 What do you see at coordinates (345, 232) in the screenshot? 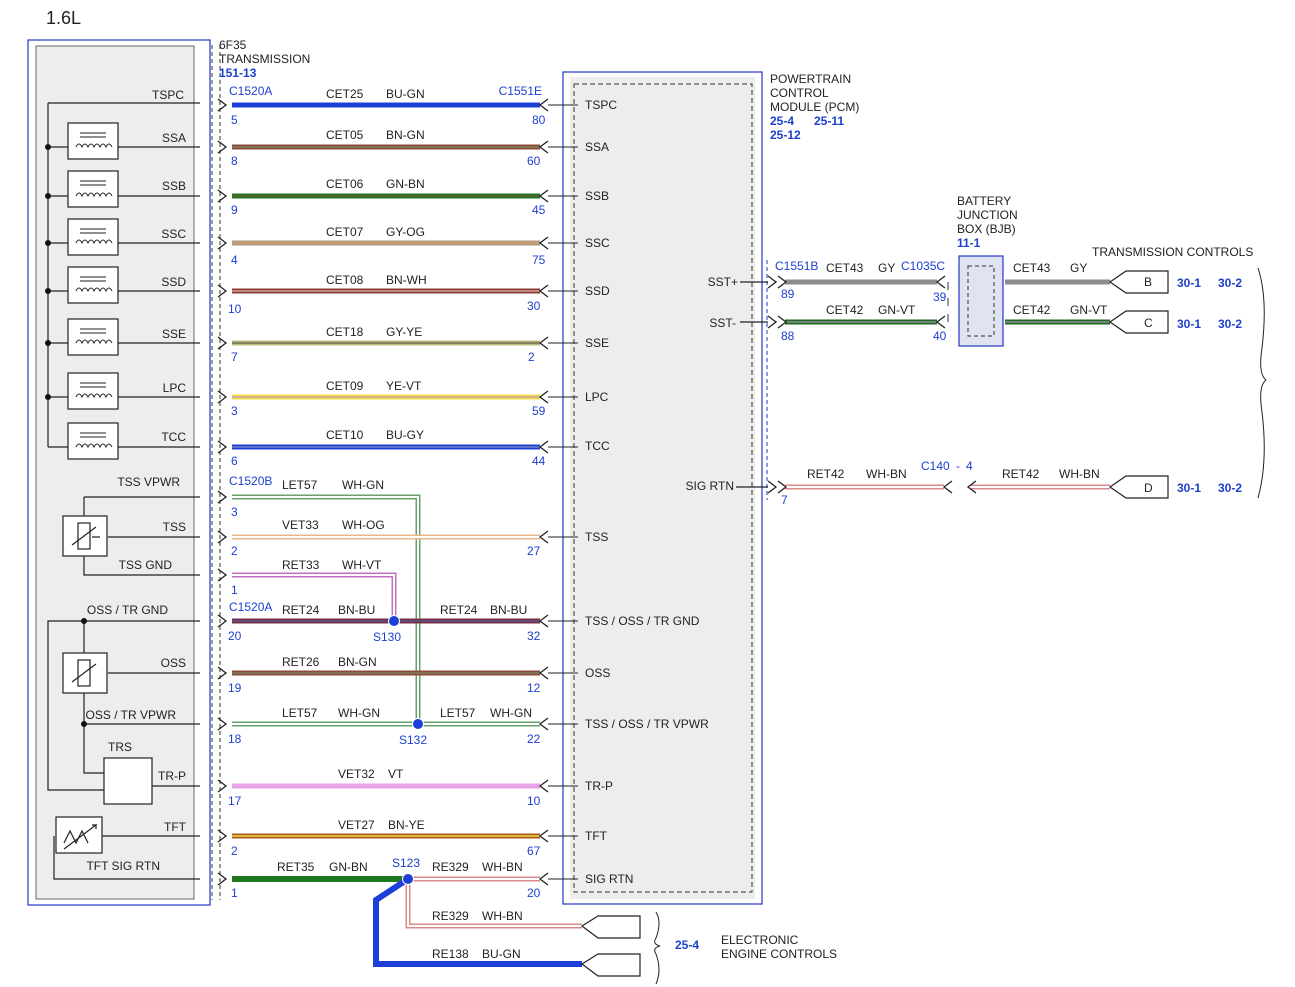
I see `wire-circuit: CET07` at bounding box center [345, 232].